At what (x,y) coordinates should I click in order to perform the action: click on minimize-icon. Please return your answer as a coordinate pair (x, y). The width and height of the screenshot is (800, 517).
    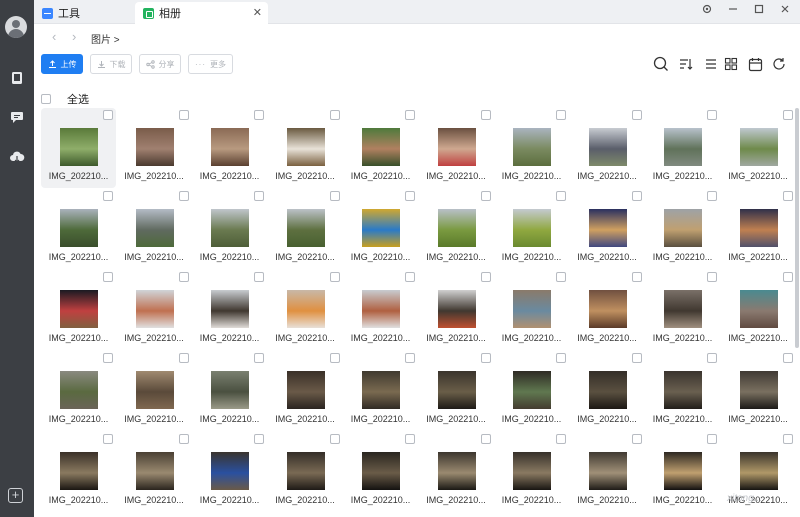
    Looking at the image, I should click on (733, 10).